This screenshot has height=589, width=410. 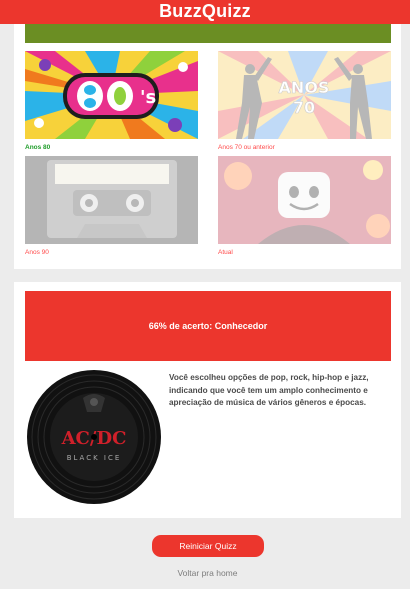 What do you see at coordinates (37, 252) in the screenshot?
I see `option-caption: Anos 90` at bounding box center [37, 252].